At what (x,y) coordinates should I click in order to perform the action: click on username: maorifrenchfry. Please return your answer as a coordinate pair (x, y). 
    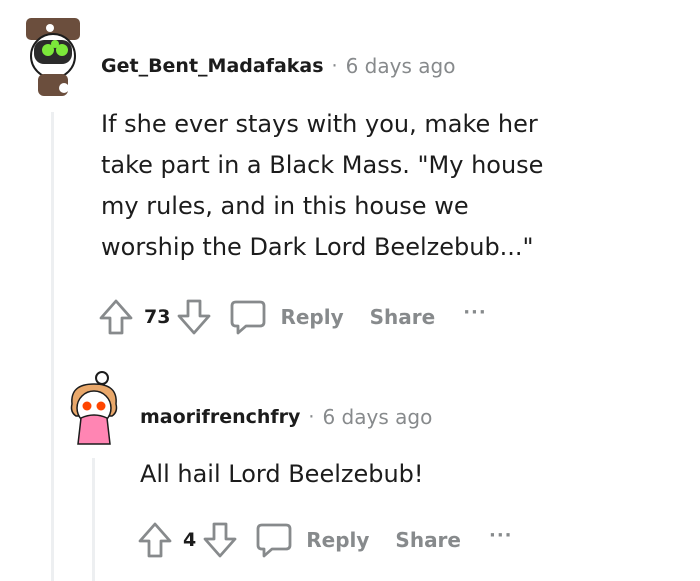
    Looking at the image, I should click on (220, 417).